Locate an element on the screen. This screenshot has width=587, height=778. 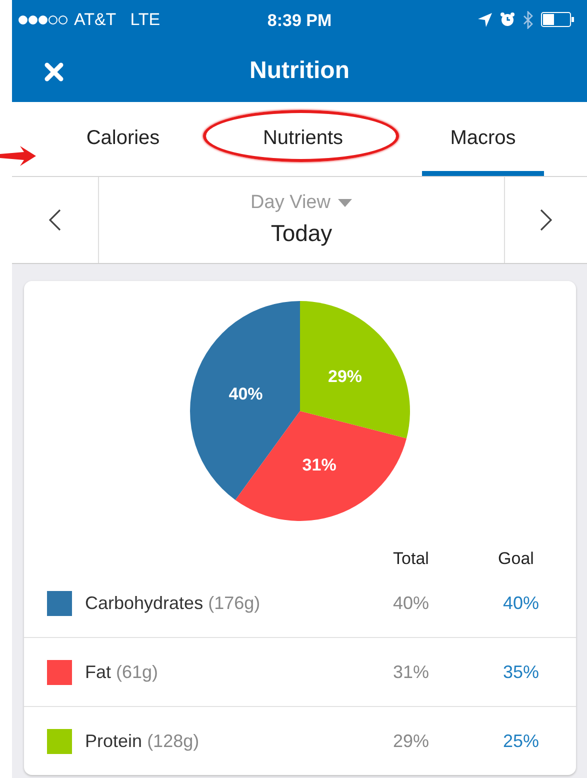
arrow-annotation is located at coordinates (18, 156).